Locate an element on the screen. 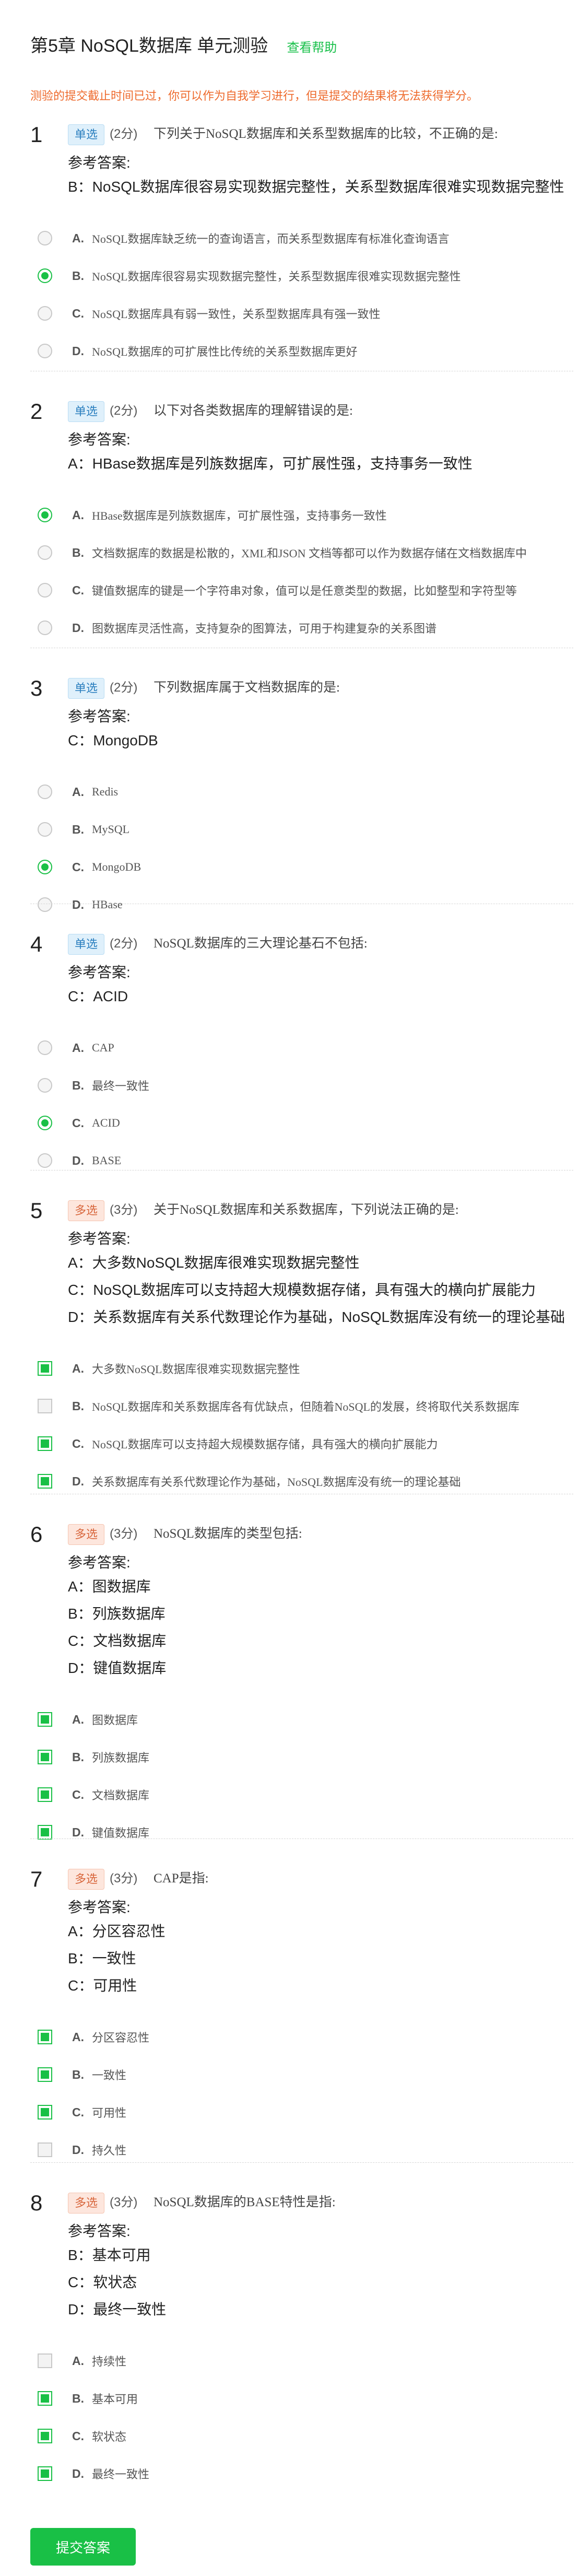 This screenshot has width=578, height=2576. option-c: C. 键值数据库的键是一个字符串对象，值可以是任意类型的数据，比如整型和字符型等 is located at coordinates (301, 590).